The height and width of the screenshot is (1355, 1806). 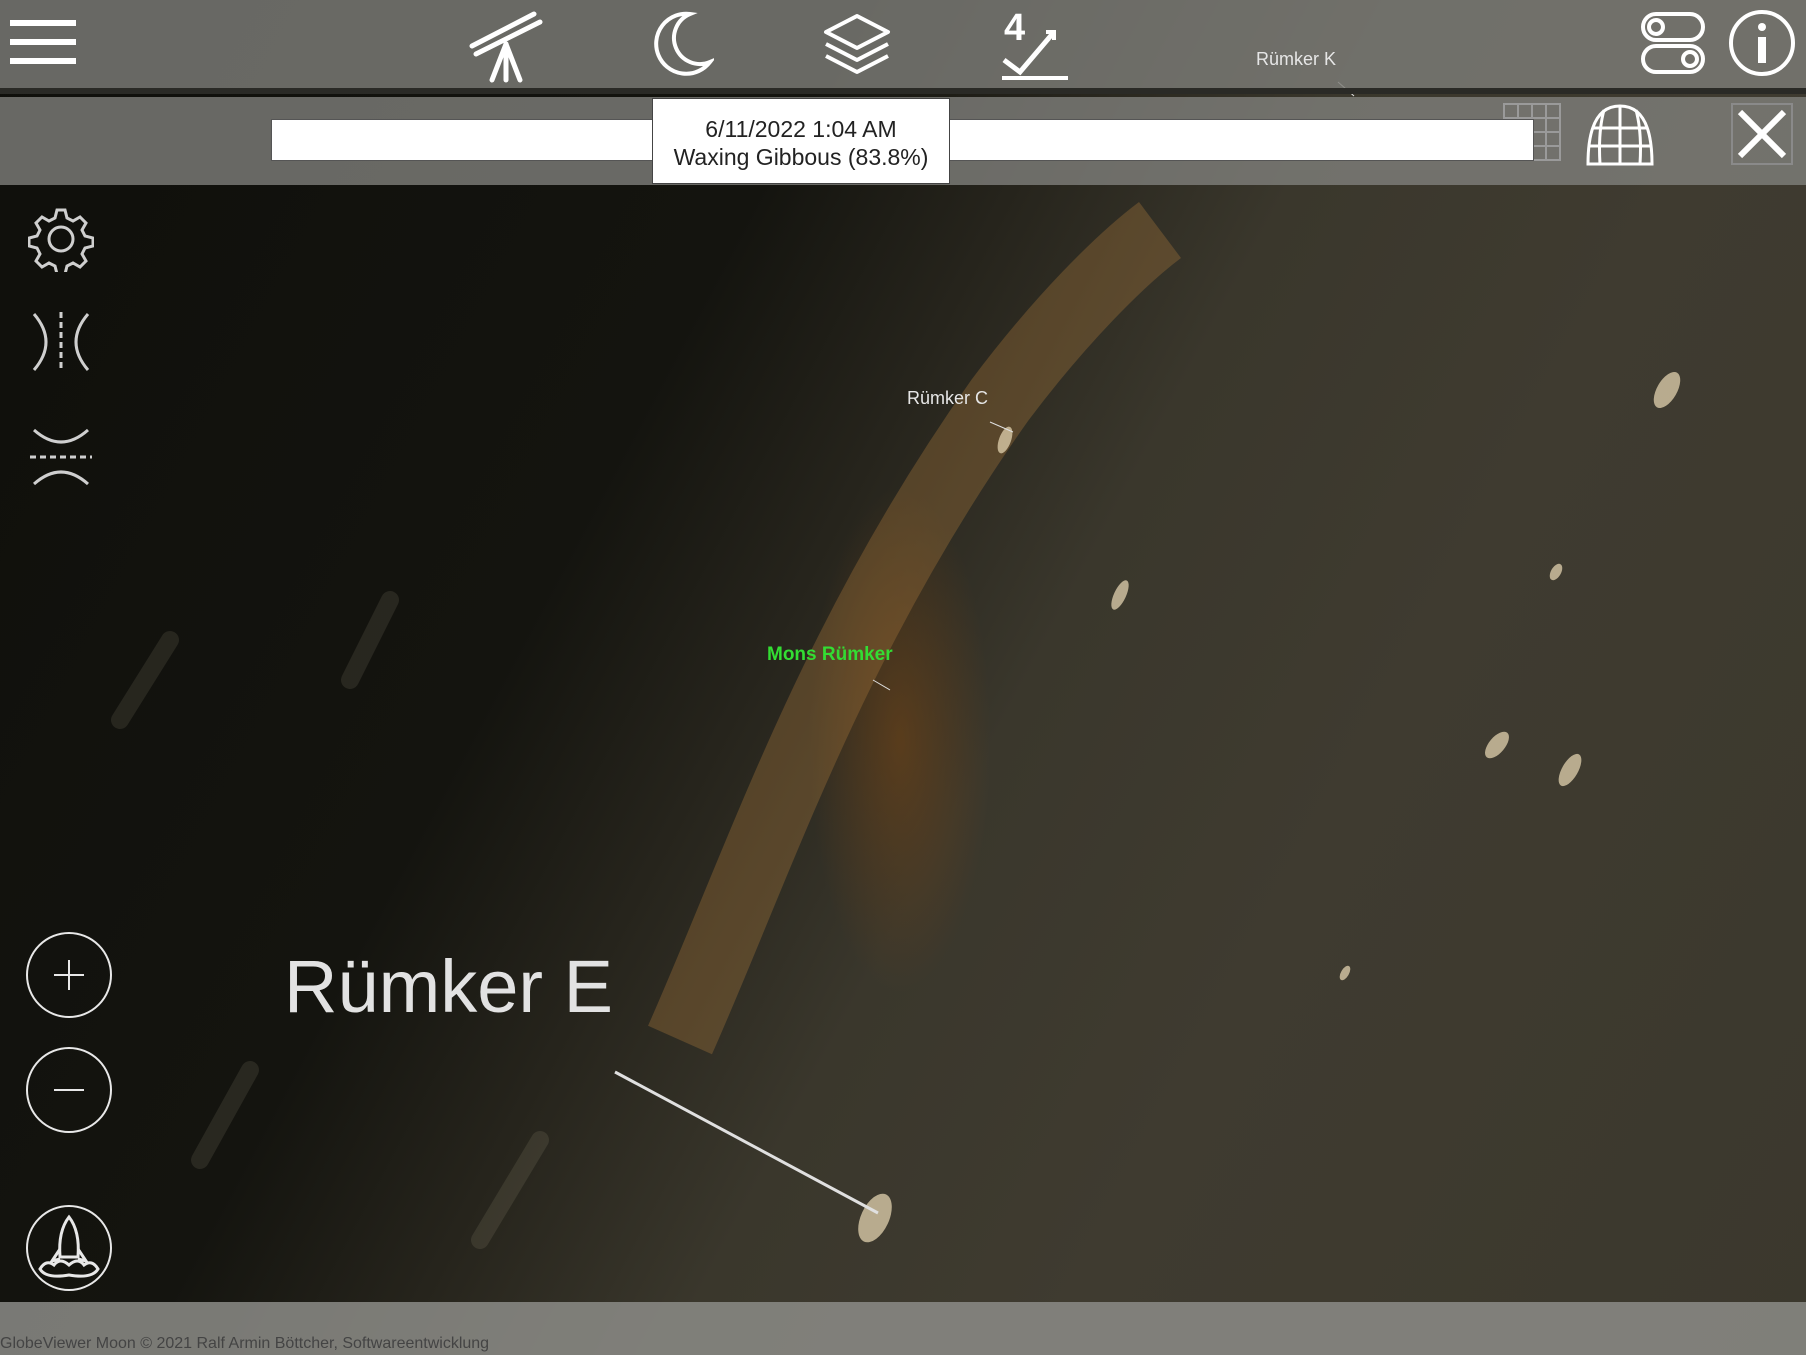 What do you see at coordinates (1620, 135) in the screenshot?
I see `globe-grid-icon` at bounding box center [1620, 135].